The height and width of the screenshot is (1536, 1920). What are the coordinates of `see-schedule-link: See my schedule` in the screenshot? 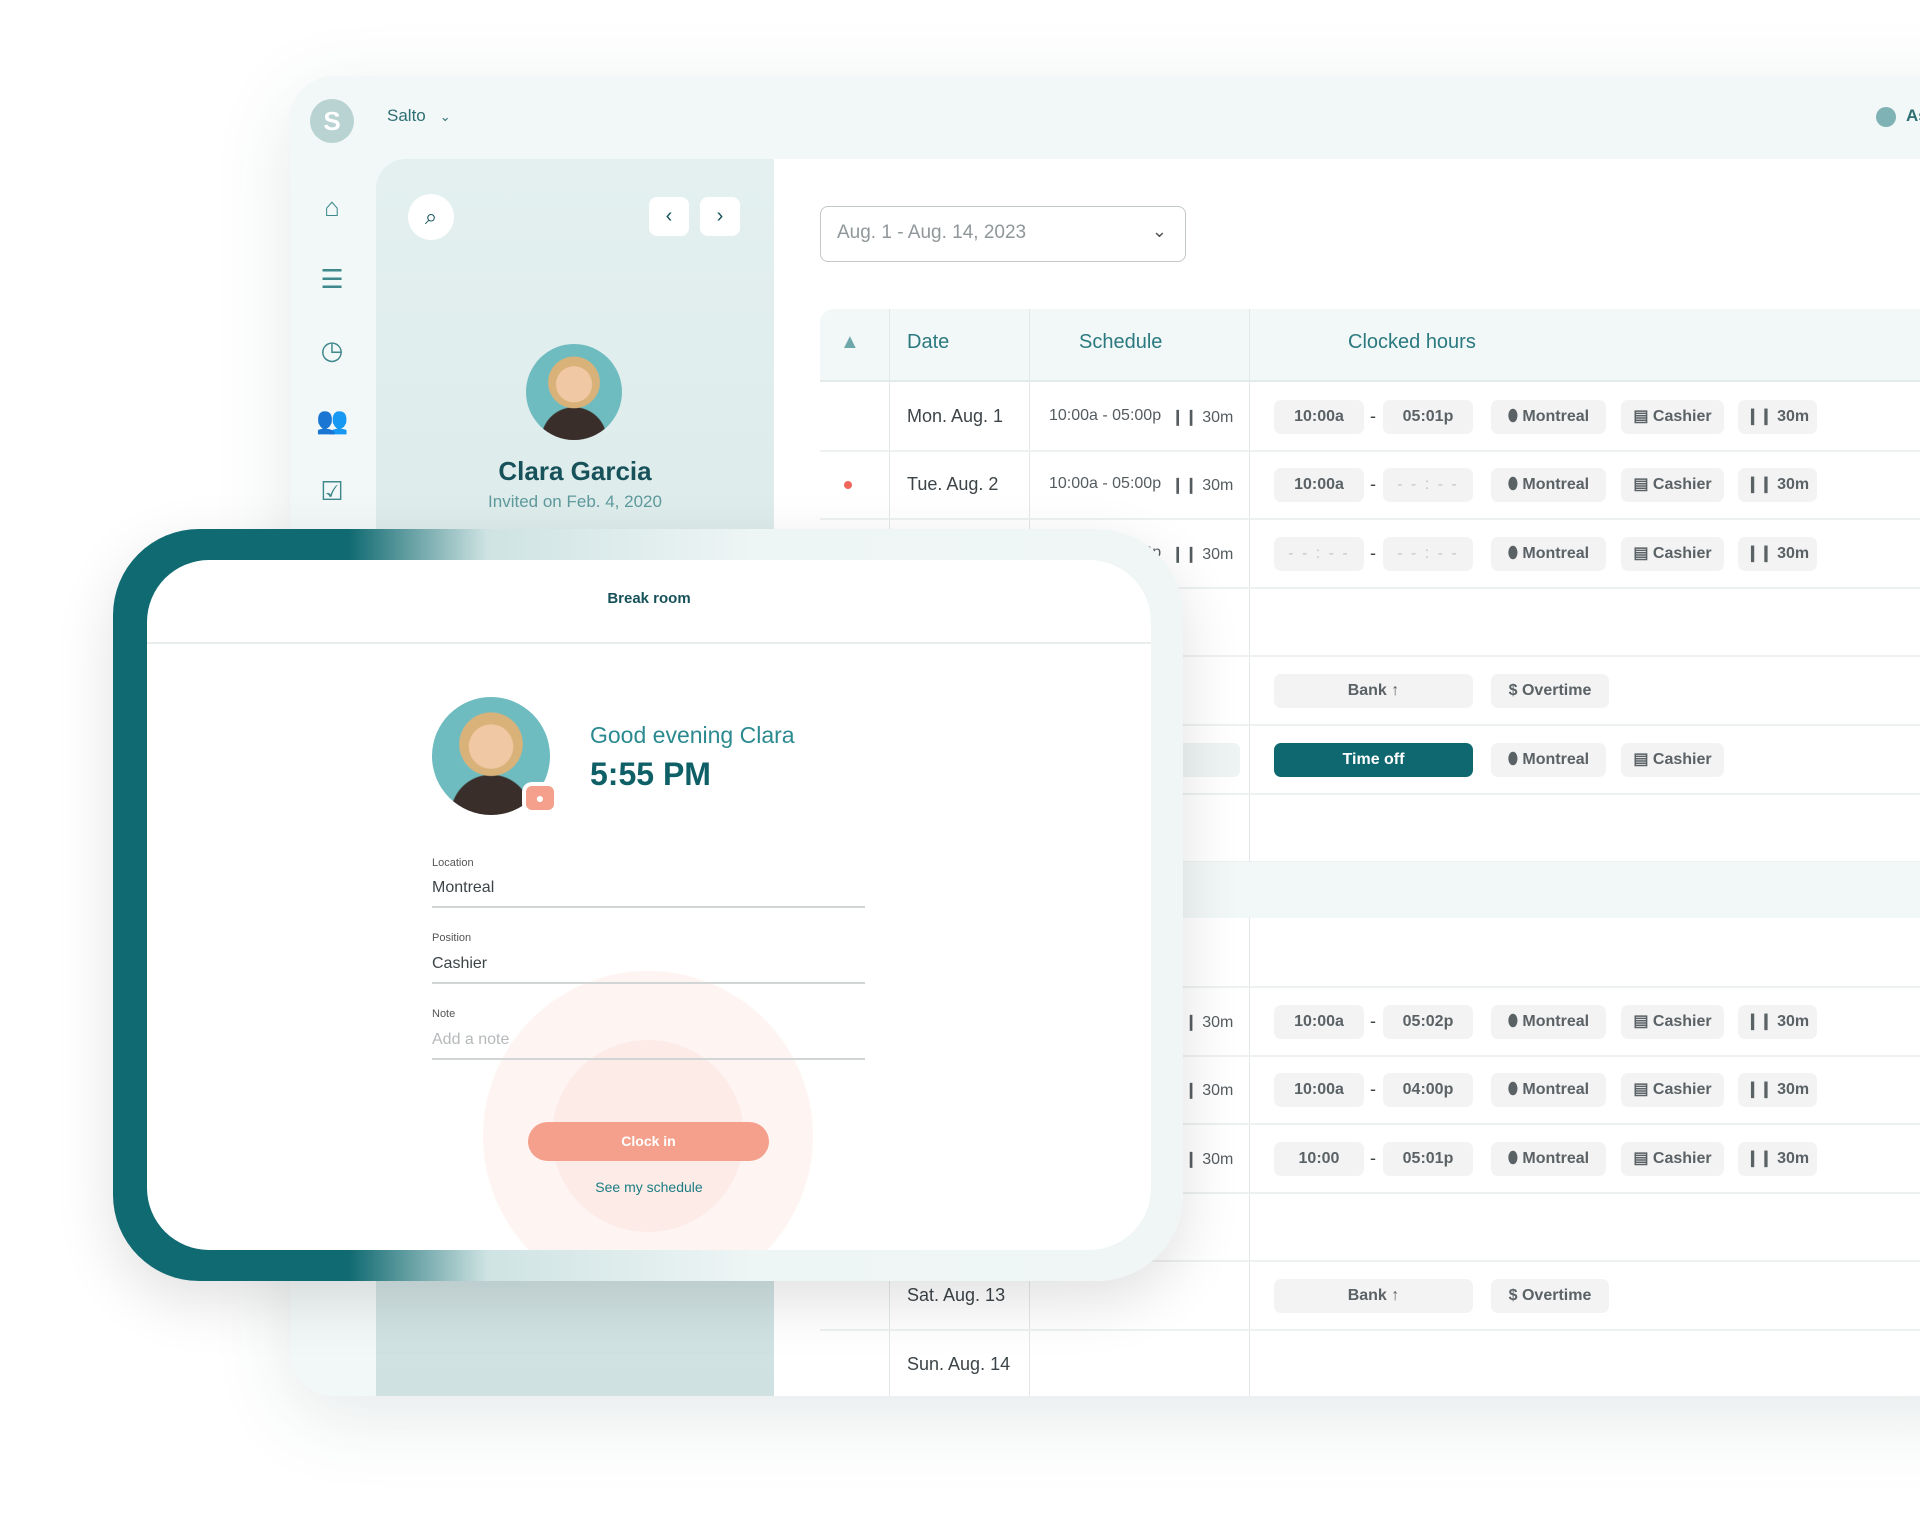 It's located at (649, 1187).